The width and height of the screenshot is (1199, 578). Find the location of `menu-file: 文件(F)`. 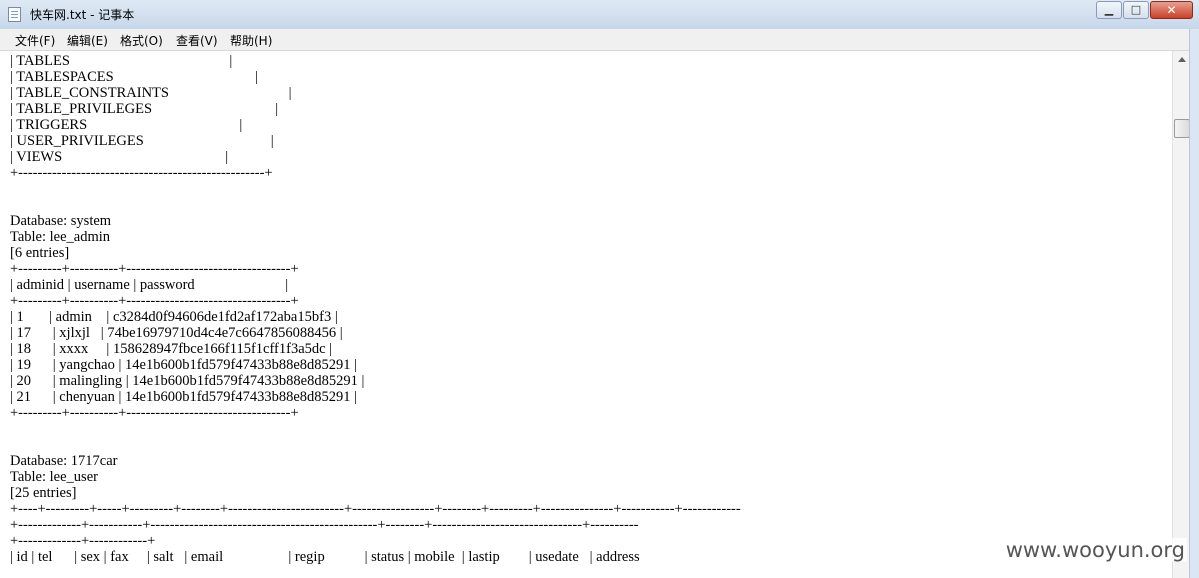

menu-file: 文件(F) is located at coordinates (35, 40).